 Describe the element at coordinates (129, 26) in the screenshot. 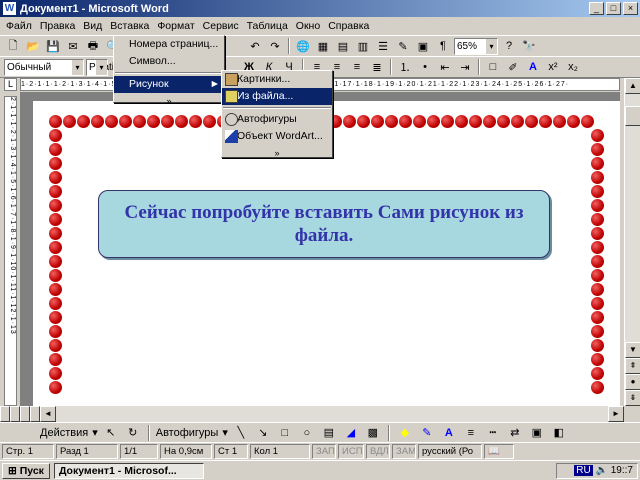

I see `menu-insert: Вставка` at that location.